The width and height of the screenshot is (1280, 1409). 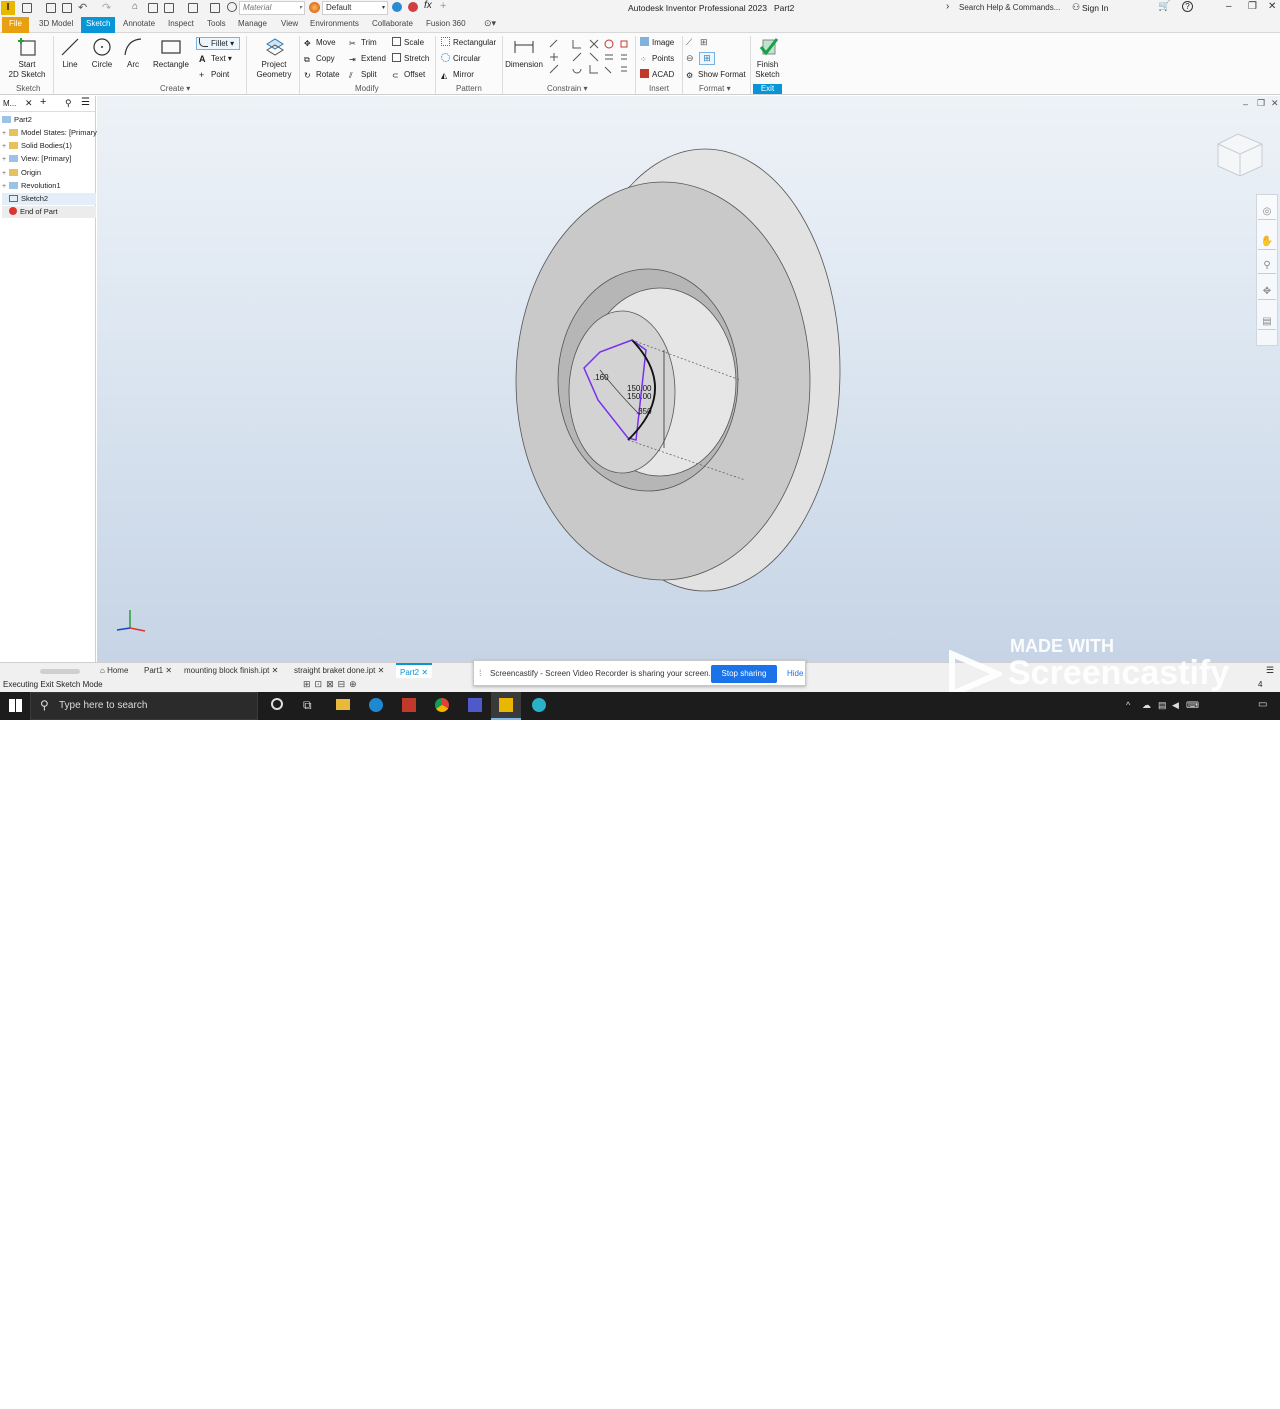 What do you see at coordinates (355, 8) in the screenshot?
I see `appearance-dropdown: Default ▾` at bounding box center [355, 8].